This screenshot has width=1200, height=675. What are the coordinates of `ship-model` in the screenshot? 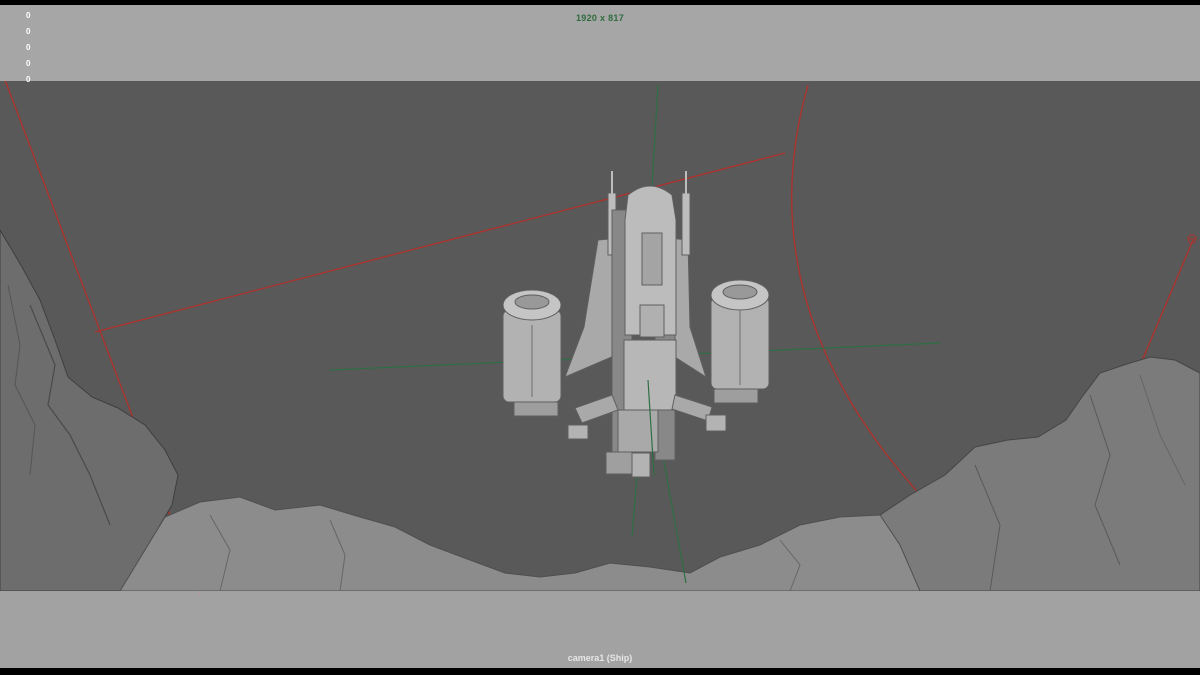 It's located at (636, 324).